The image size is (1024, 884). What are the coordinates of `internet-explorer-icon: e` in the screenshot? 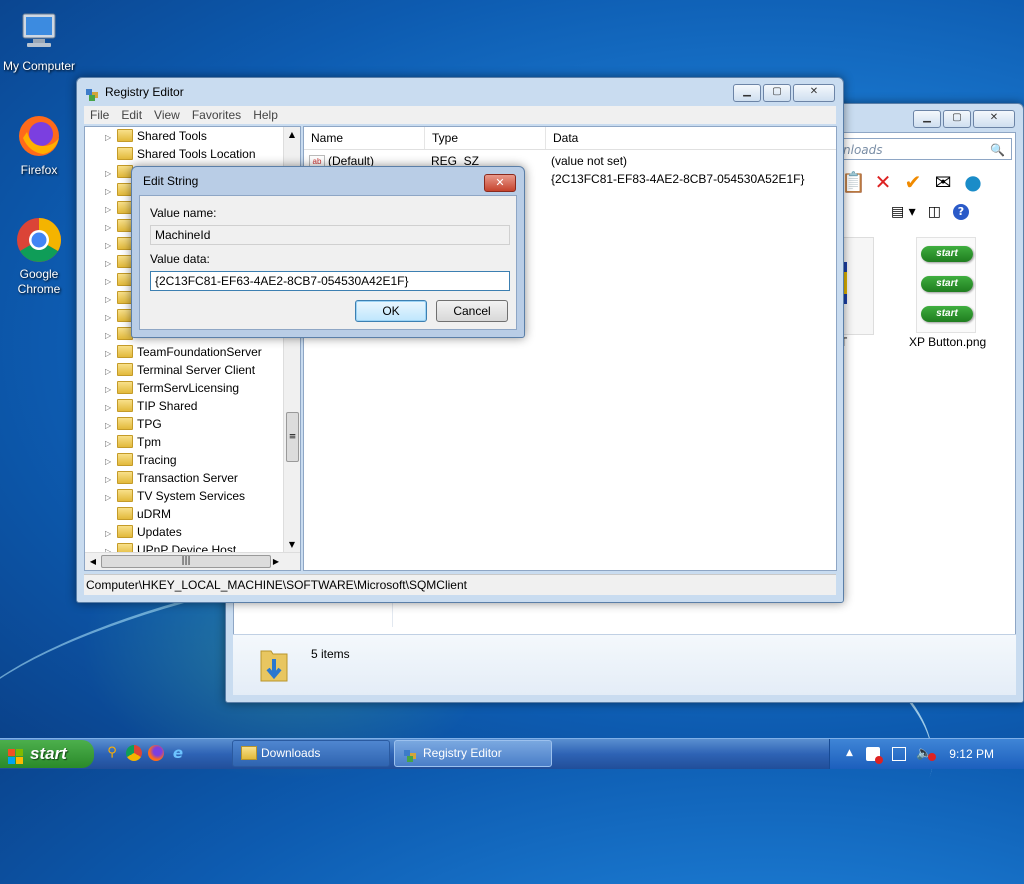 It's located at (178, 753).